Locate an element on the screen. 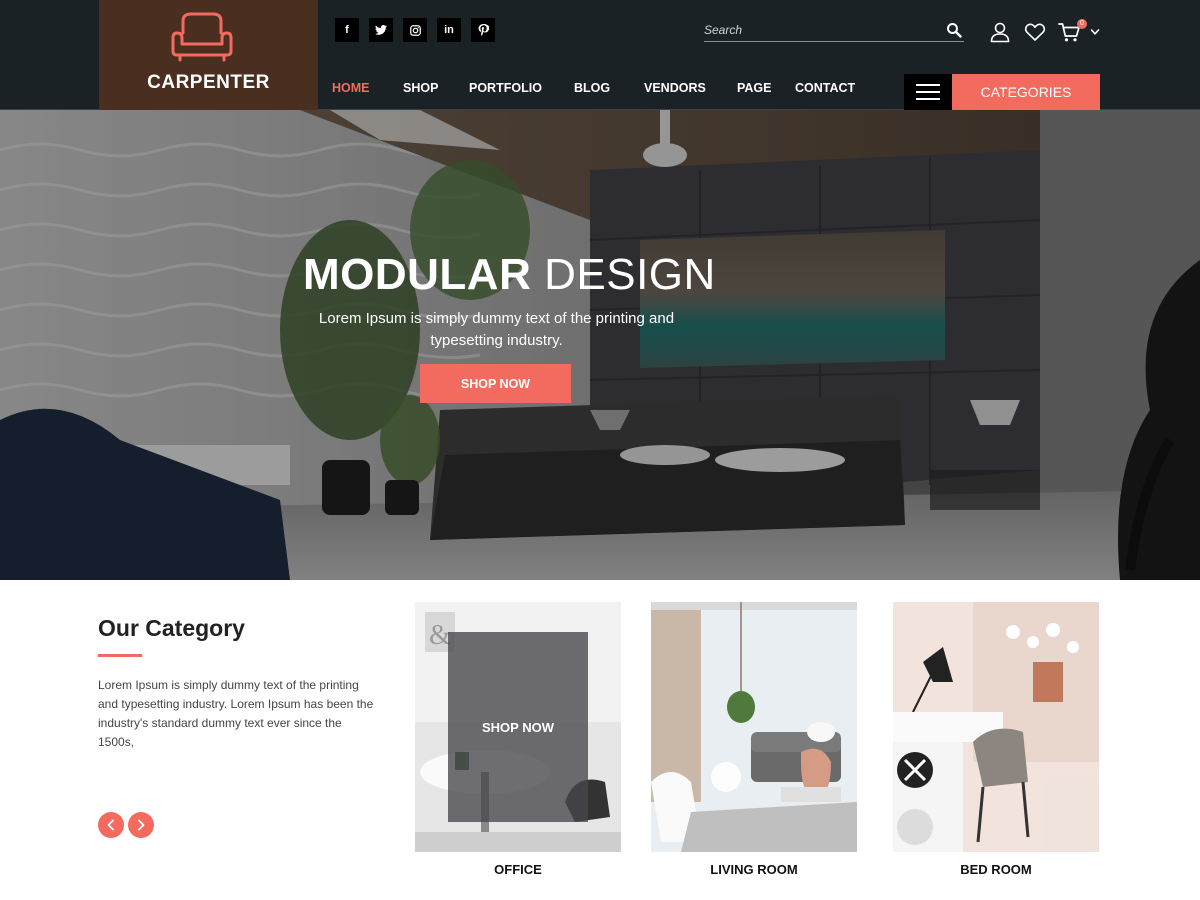 Image resolution: width=1200 pixels, height=900 pixels. hero-title-bold: MODULAR is located at coordinates (417, 274).